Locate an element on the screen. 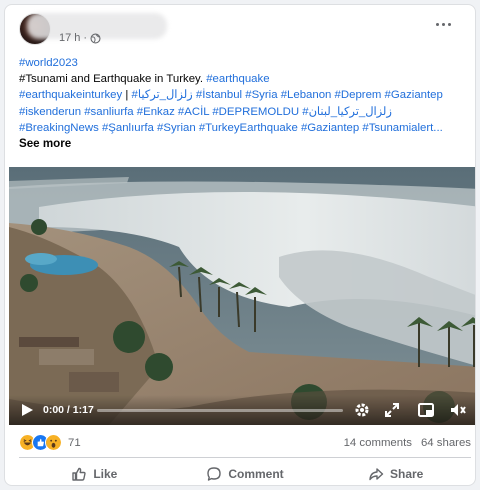  video-controls: 0:00 / 1:17 is located at coordinates (242, 410).